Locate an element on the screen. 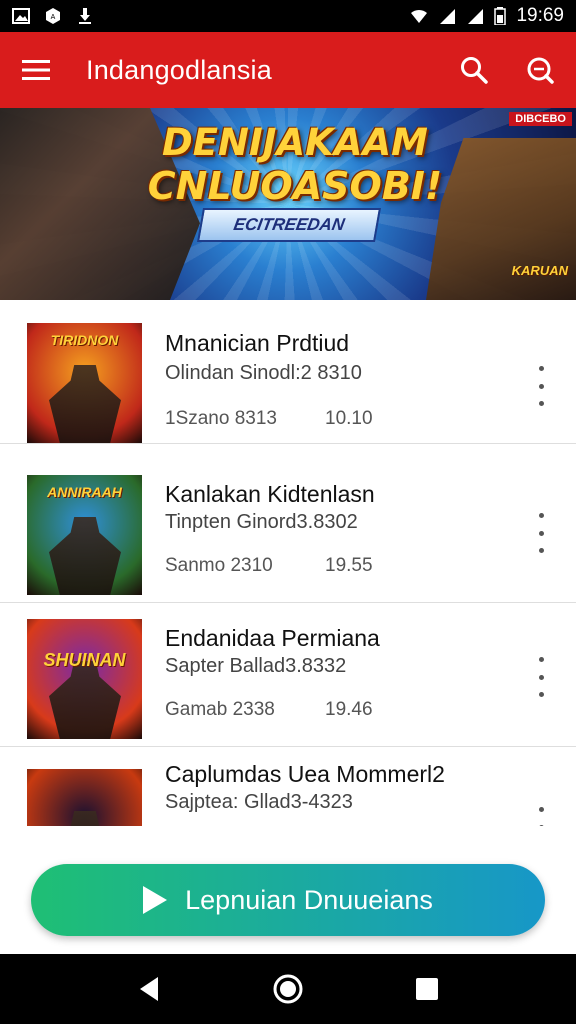 The height and width of the screenshot is (1024, 576). item-title: Endanidaa Permiana is located at coordinates (272, 638).